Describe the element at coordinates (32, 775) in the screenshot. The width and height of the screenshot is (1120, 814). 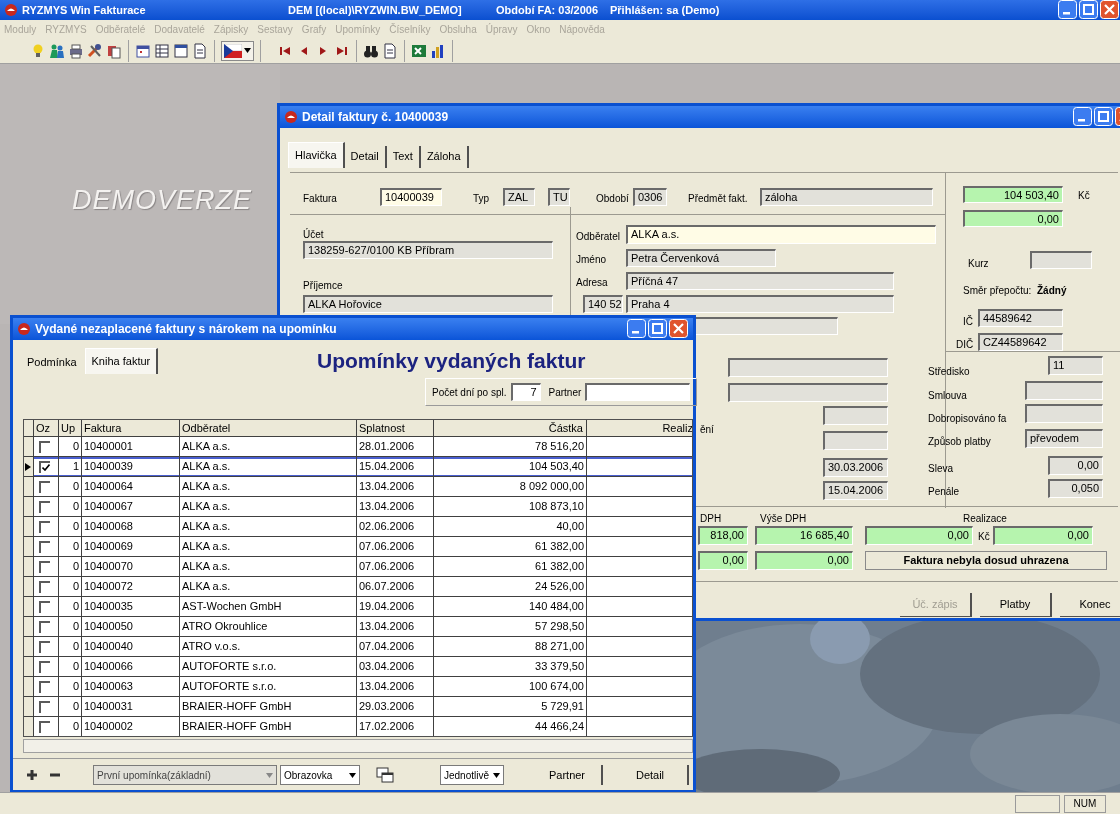
I see `plus-icon` at that location.